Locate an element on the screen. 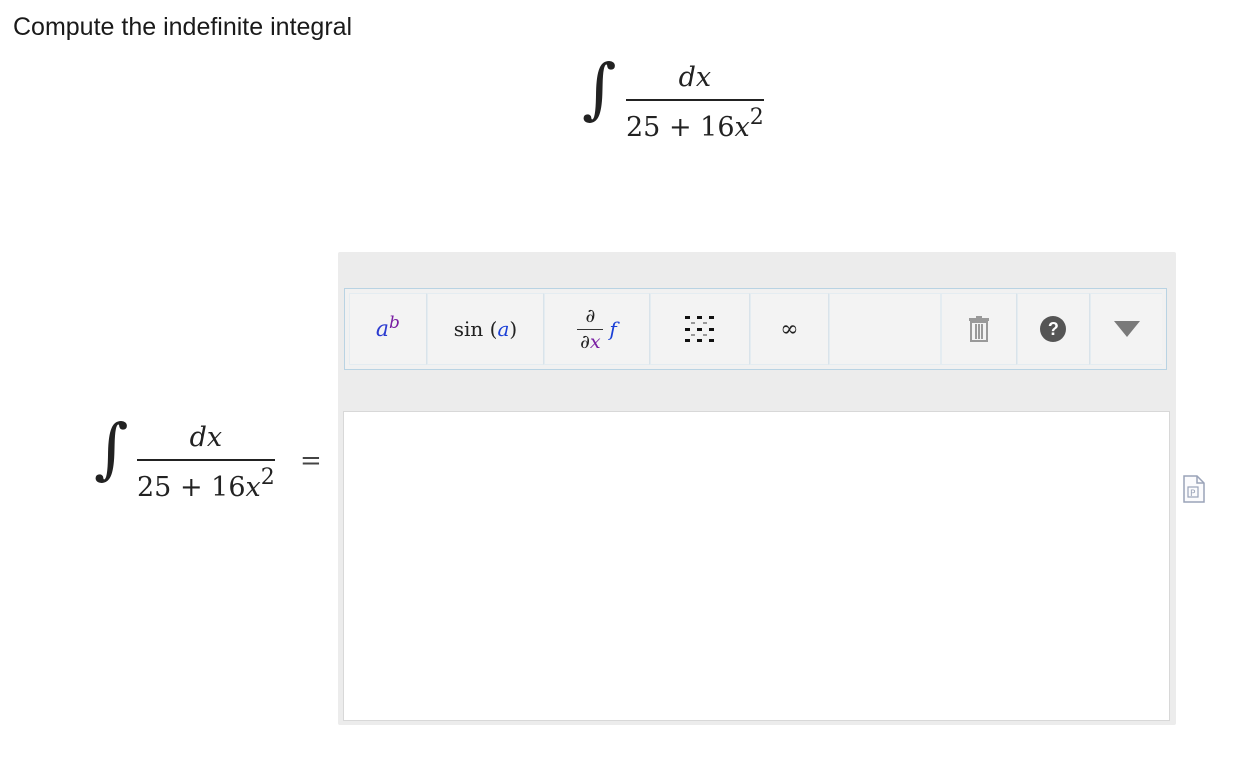 The width and height of the screenshot is (1254, 758). chevron-down-icon is located at coordinates (1126, 329).